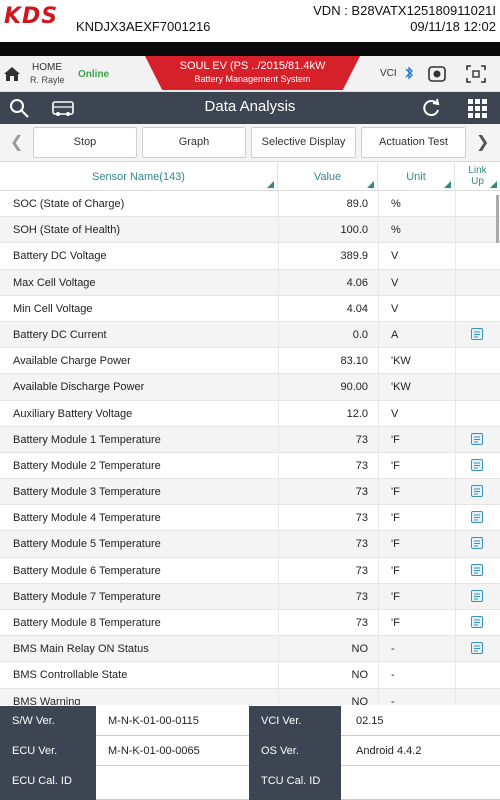 The width and height of the screenshot is (500, 800). Describe the element at coordinates (250, 387) in the screenshot. I see `table-row: Available Discharge Power 90.00 'KW` at that location.